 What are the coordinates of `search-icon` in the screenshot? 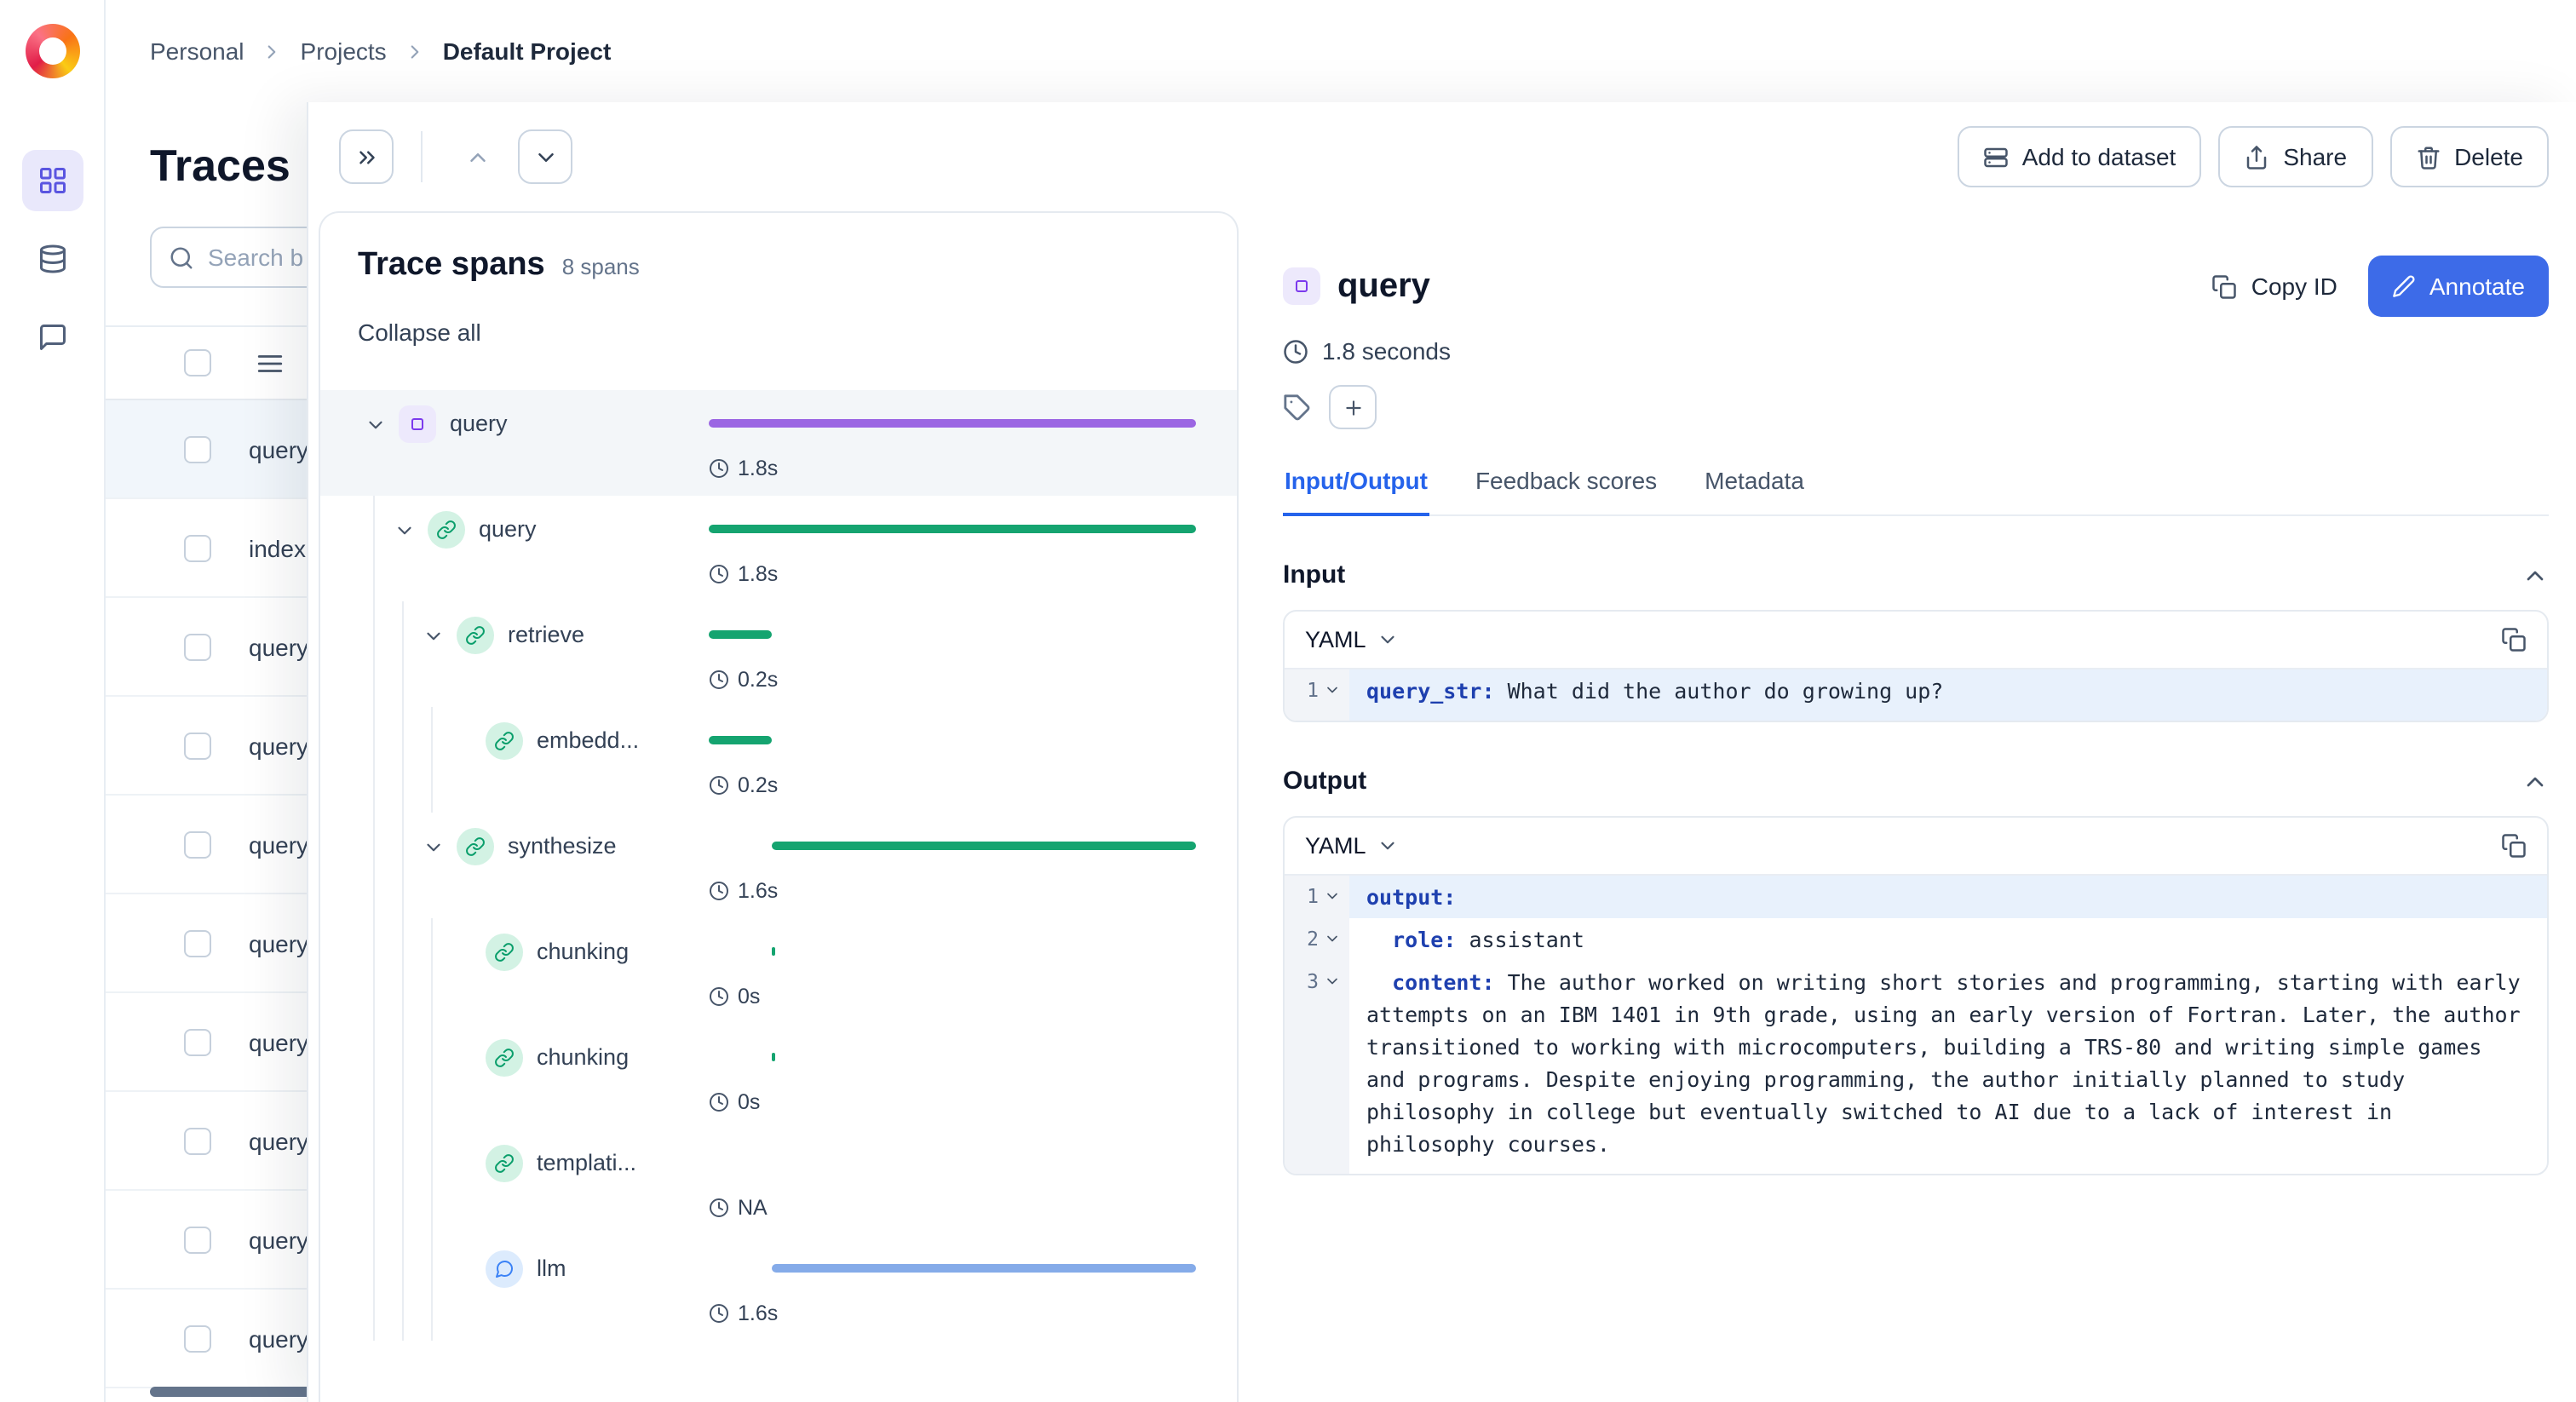 It's located at (182, 257).